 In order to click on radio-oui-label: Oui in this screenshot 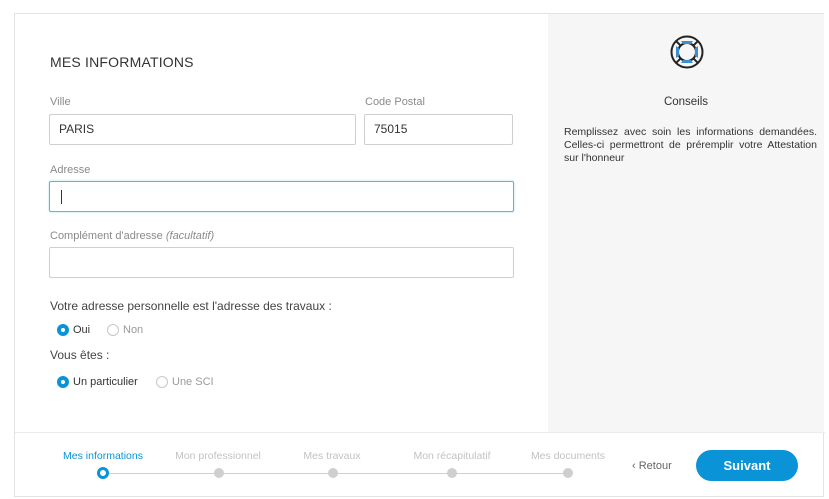, I will do `click(82, 330)`.